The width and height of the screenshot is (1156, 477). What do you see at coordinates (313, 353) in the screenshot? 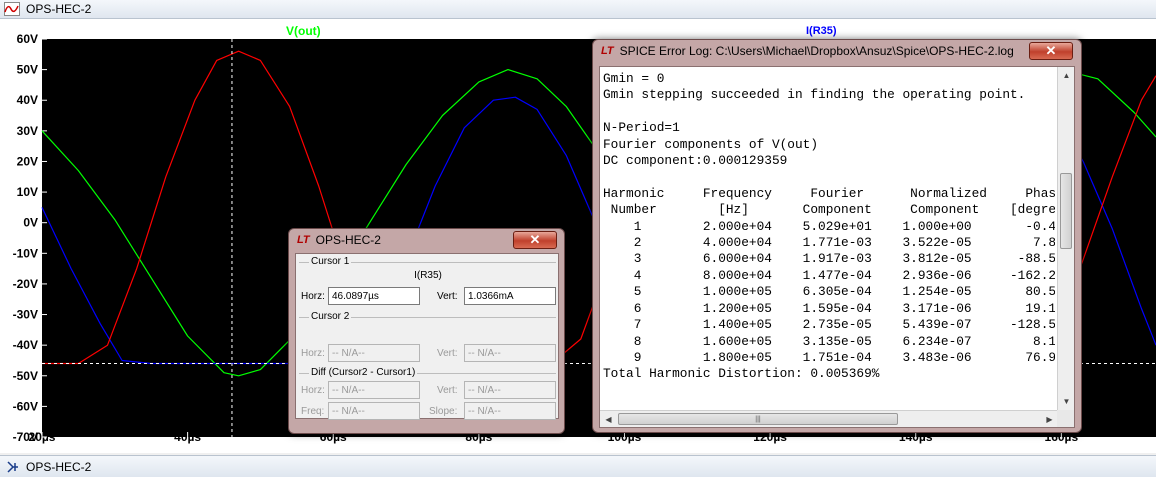
I see `cursor2-horz-label: Horz:` at bounding box center [313, 353].